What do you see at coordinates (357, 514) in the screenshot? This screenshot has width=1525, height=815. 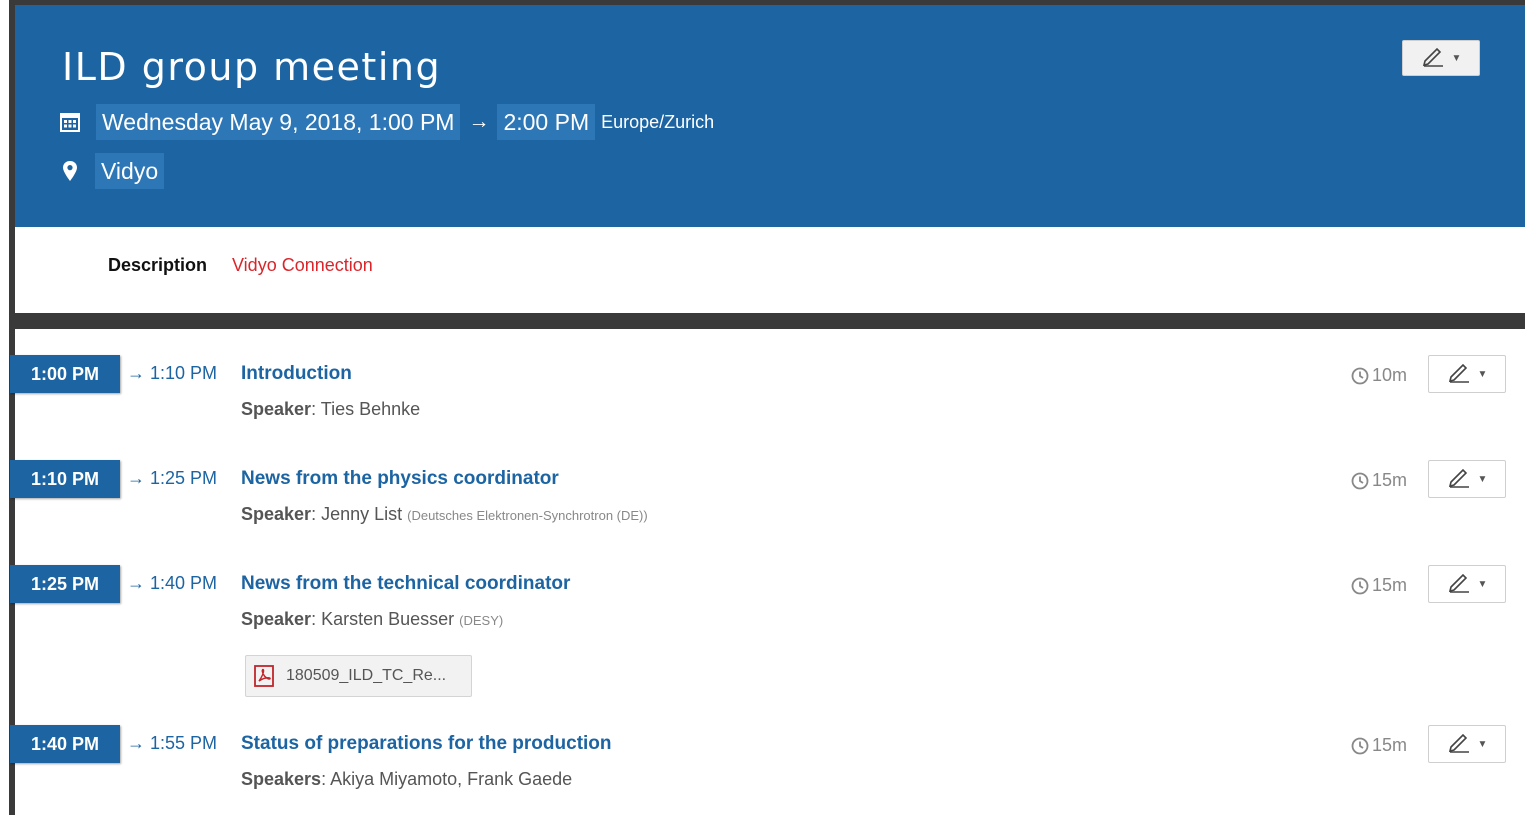 I see `speaker-names: : Jenny List` at bounding box center [357, 514].